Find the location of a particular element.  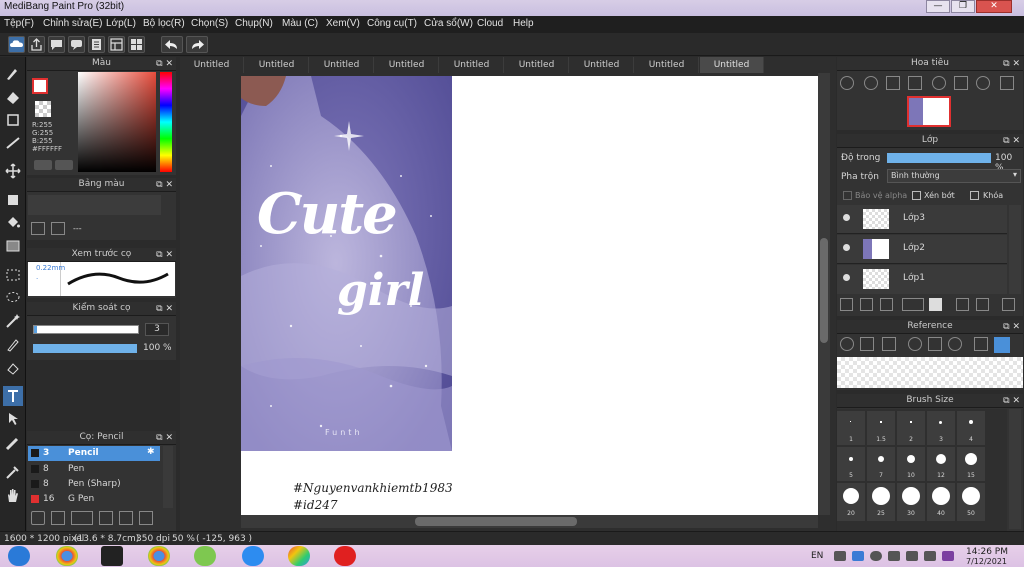

comment-icon is located at coordinates (56, 44).